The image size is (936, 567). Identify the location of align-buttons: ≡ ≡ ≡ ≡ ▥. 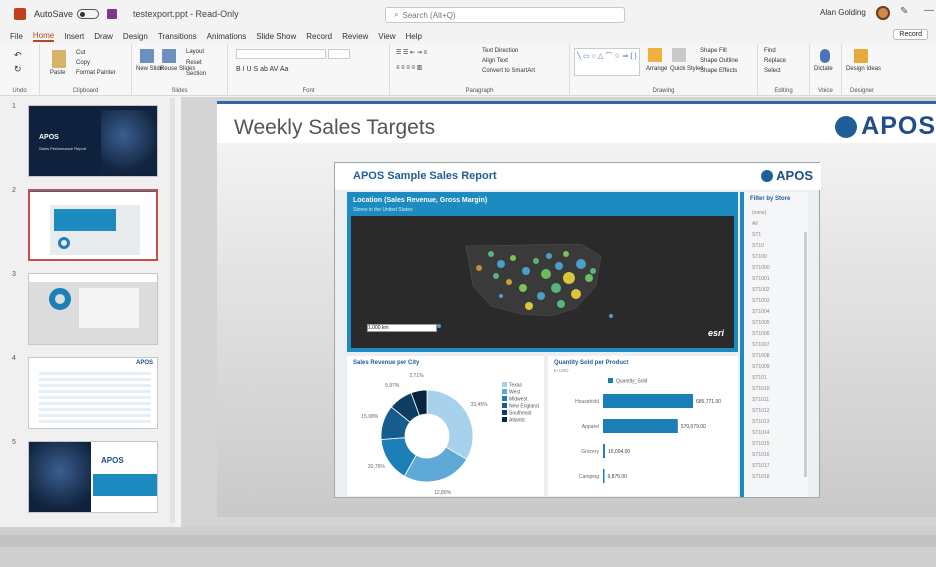
(409, 67).